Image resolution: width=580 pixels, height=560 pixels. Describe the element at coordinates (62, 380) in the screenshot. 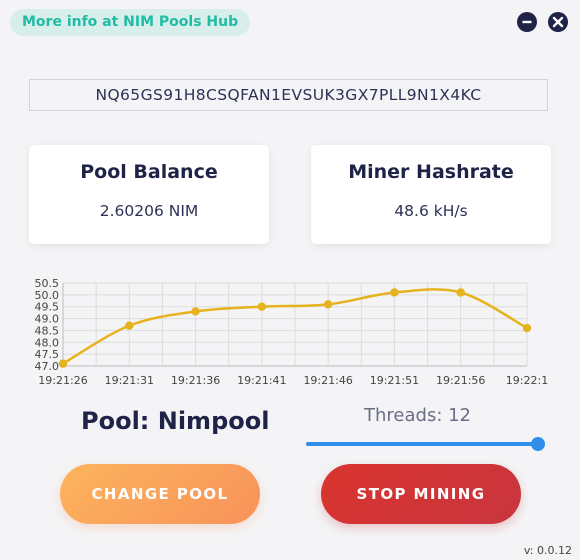

I see `x-tick-label: 19:21:26` at that location.